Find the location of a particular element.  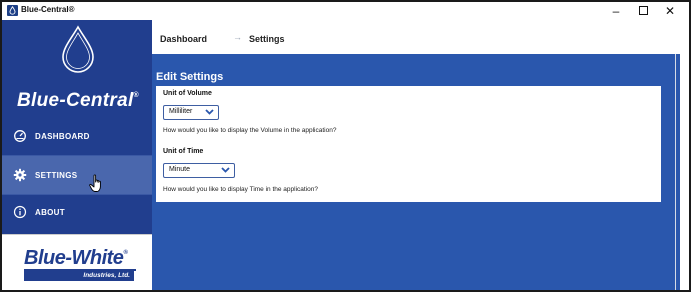

page-title: Edit Settings is located at coordinates (190, 77).